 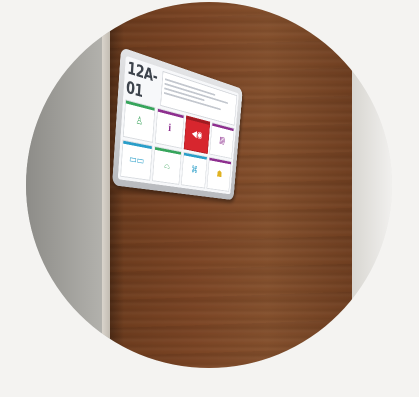 What do you see at coordinates (141, 80) in the screenshot?
I see `room-number: 12A-01` at bounding box center [141, 80].